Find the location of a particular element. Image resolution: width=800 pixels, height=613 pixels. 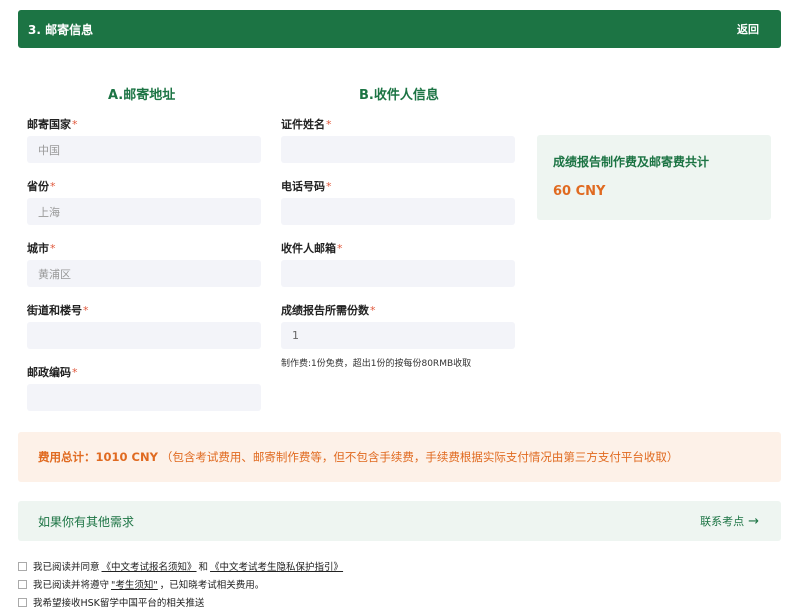

name-field is located at coordinates (398, 149).